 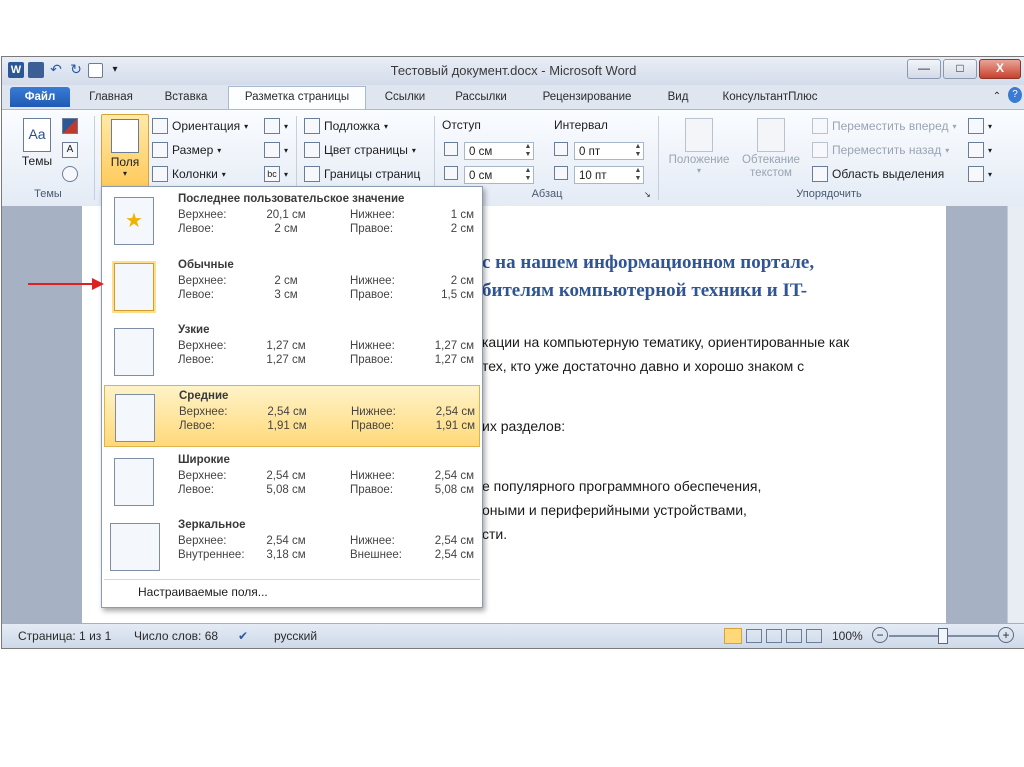 What do you see at coordinates (847, 636) in the screenshot?
I see `zoom-level: 100%` at bounding box center [847, 636].